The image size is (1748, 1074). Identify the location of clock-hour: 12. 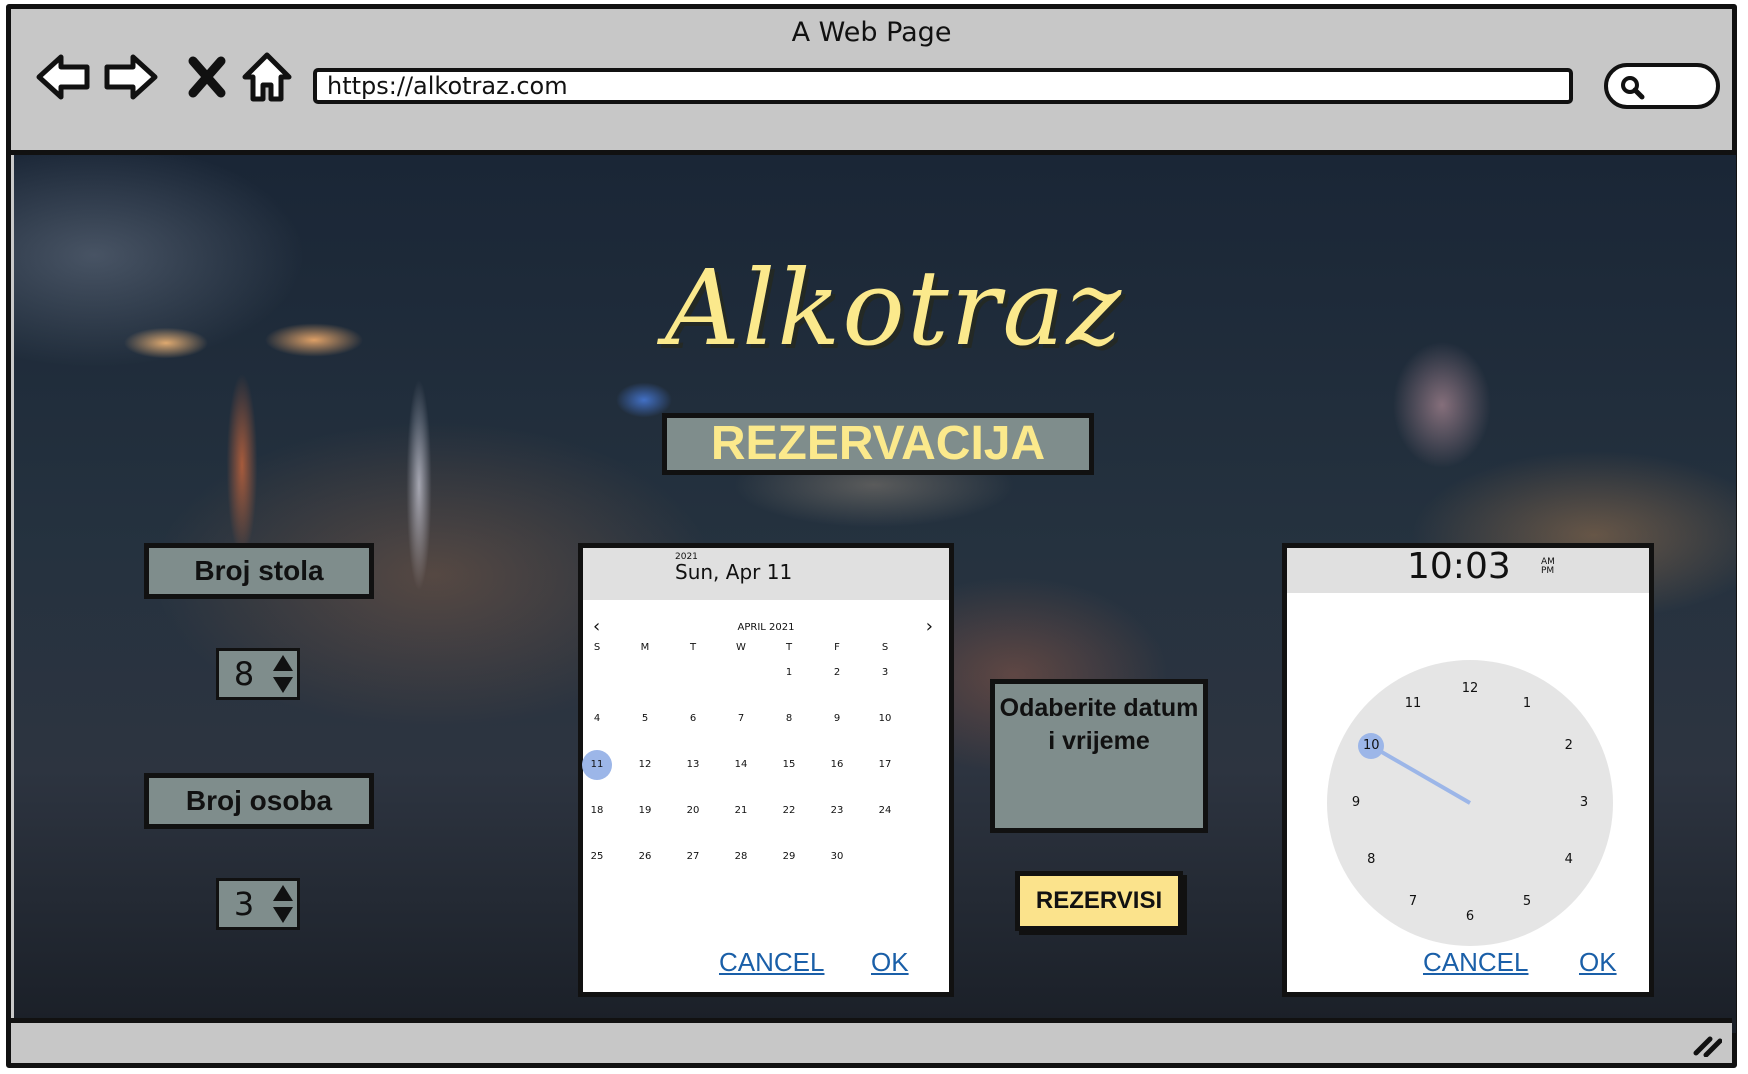
(1470, 689).